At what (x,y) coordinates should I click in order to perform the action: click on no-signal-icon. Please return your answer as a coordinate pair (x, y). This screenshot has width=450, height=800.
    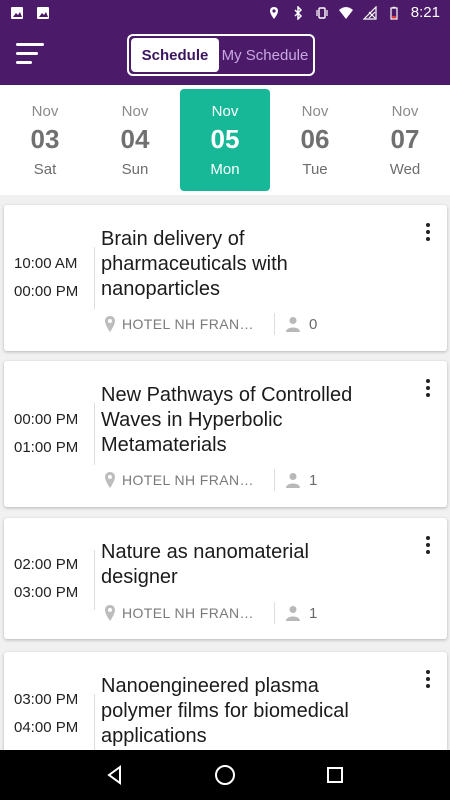
    Looking at the image, I should click on (369, 12).